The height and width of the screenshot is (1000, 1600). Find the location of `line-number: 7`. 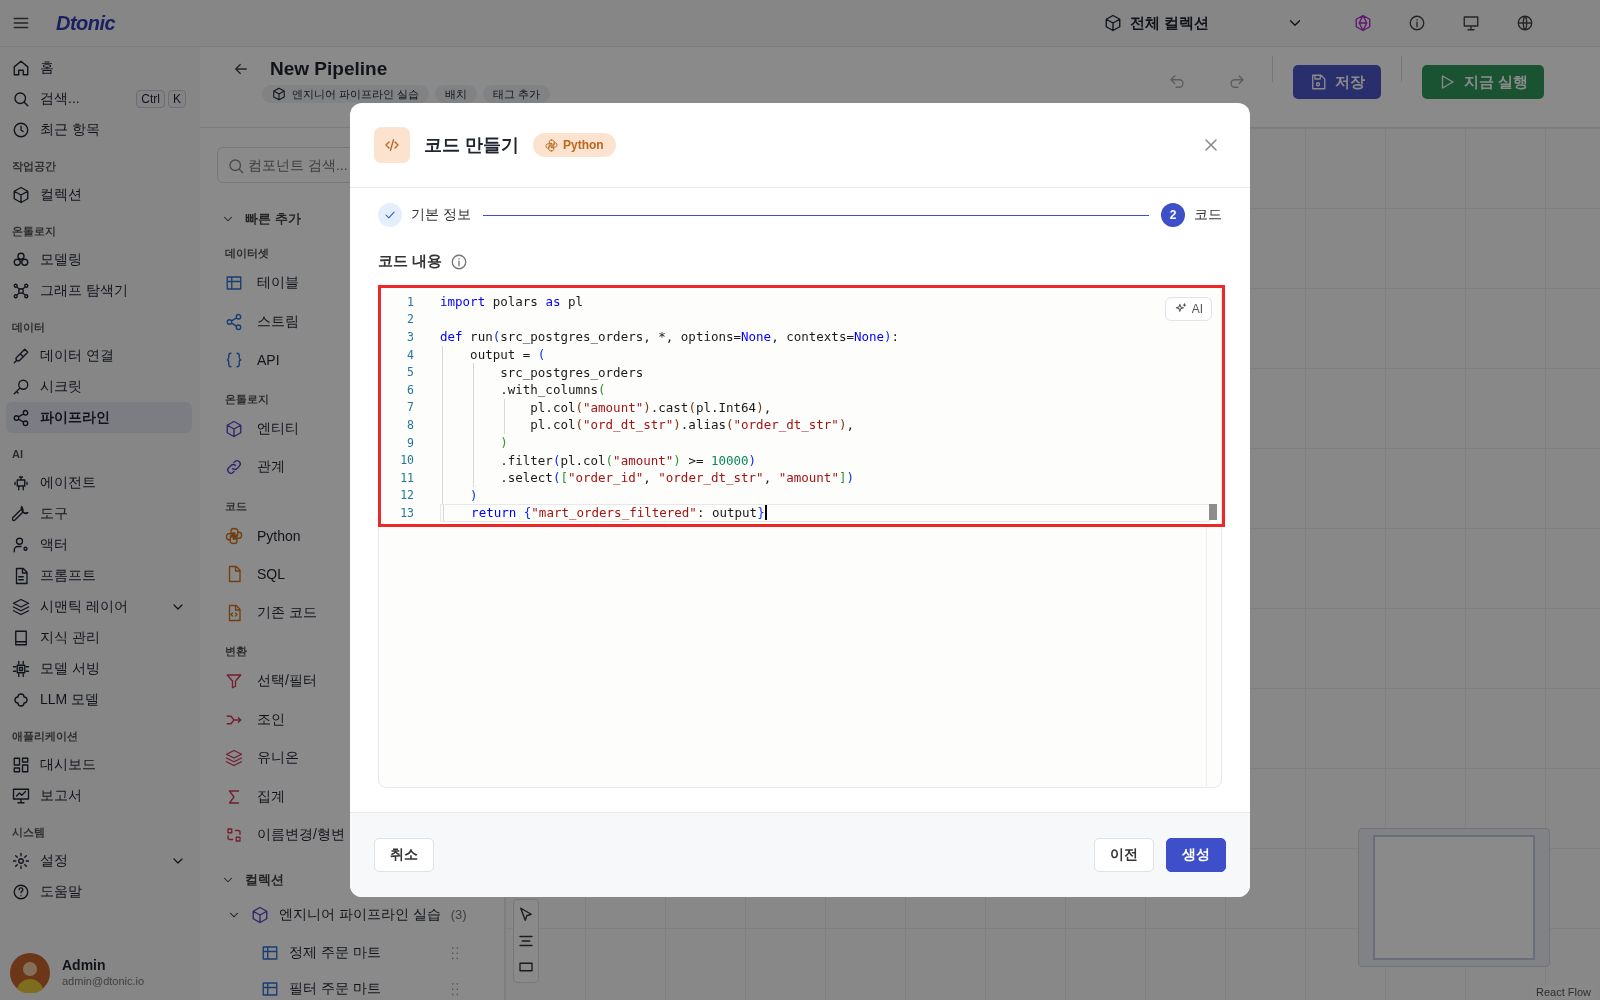

line-number: 7 is located at coordinates (410, 407).